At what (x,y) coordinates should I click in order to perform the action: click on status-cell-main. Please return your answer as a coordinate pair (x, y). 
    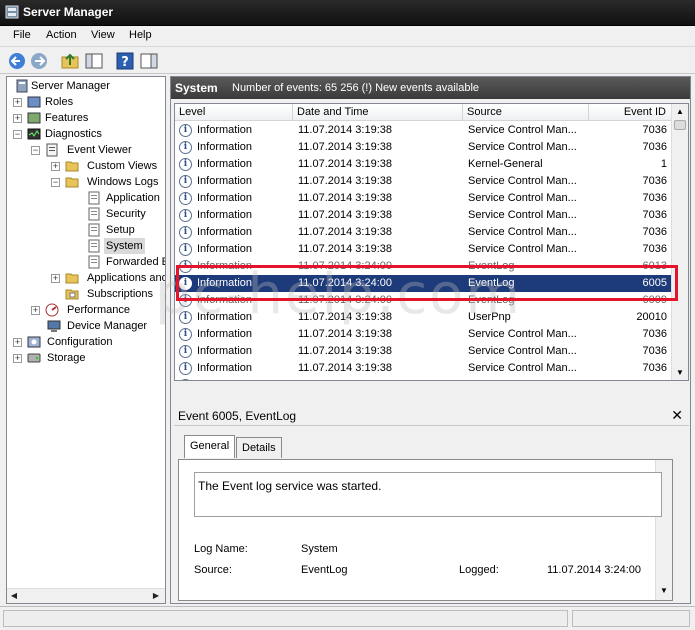
    Looking at the image, I should click on (285, 618).